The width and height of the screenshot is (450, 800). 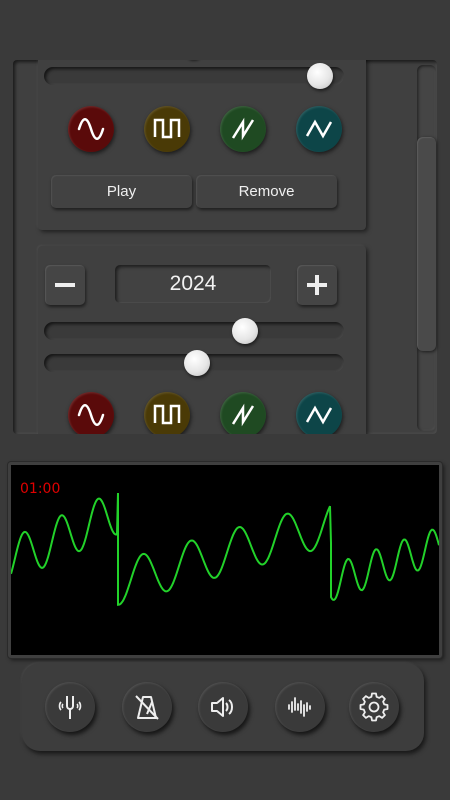 I want to click on scrollbar-track, so click(x=426, y=248).